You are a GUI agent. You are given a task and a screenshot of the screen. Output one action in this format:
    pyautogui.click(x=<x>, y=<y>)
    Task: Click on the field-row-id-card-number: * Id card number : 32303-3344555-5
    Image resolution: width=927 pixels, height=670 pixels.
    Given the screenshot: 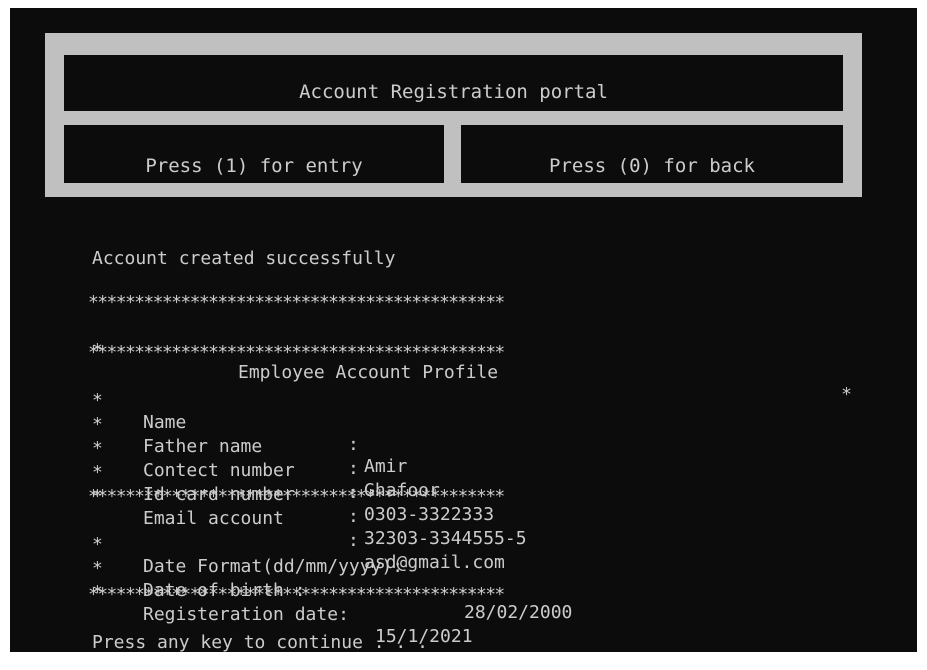 What is the action you would take?
    pyautogui.click(x=472, y=494)
    